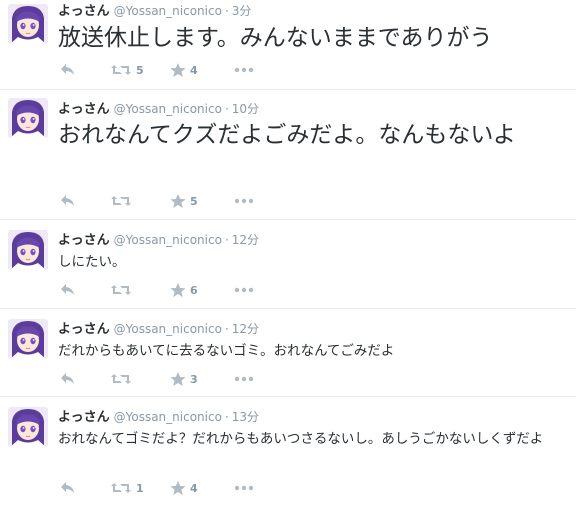 This screenshot has height=505, width=576. Describe the element at coordinates (313, 417) in the screenshot. I see `tweet-header: よっさん @Yossan_niconico · 13分` at that location.